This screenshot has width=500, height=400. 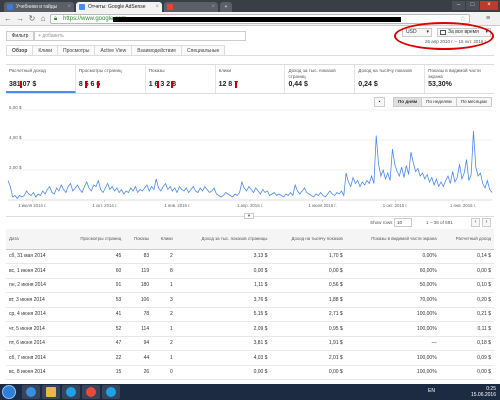 I want to click on filter-button: Фильтр, so click(x=20, y=36).